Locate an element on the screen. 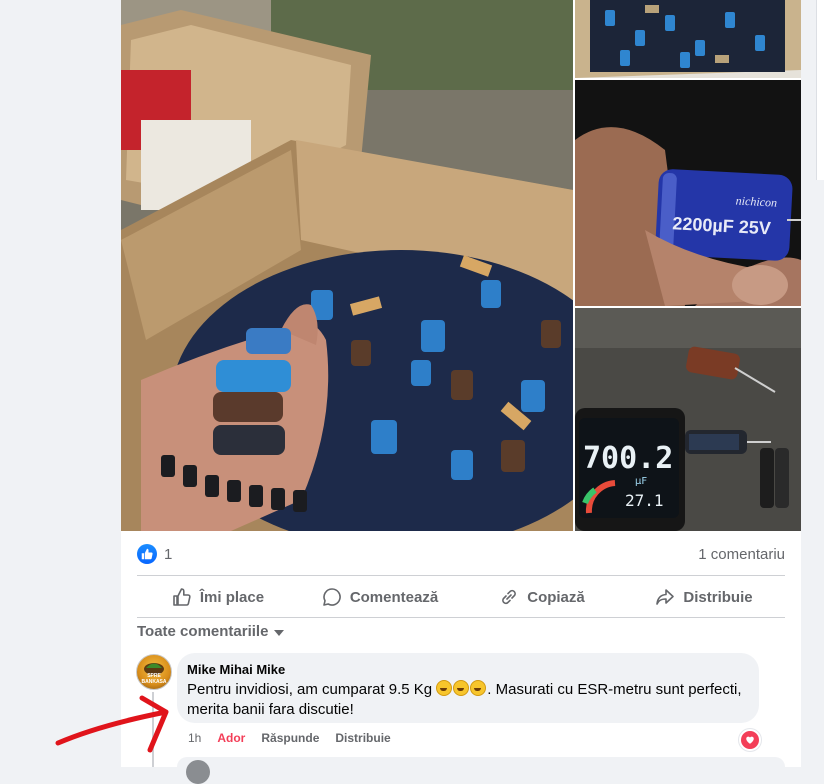 The width and height of the screenshot is (824, 784). comment-author: Mike Mihai Mike is located at coordinates (236, 669).